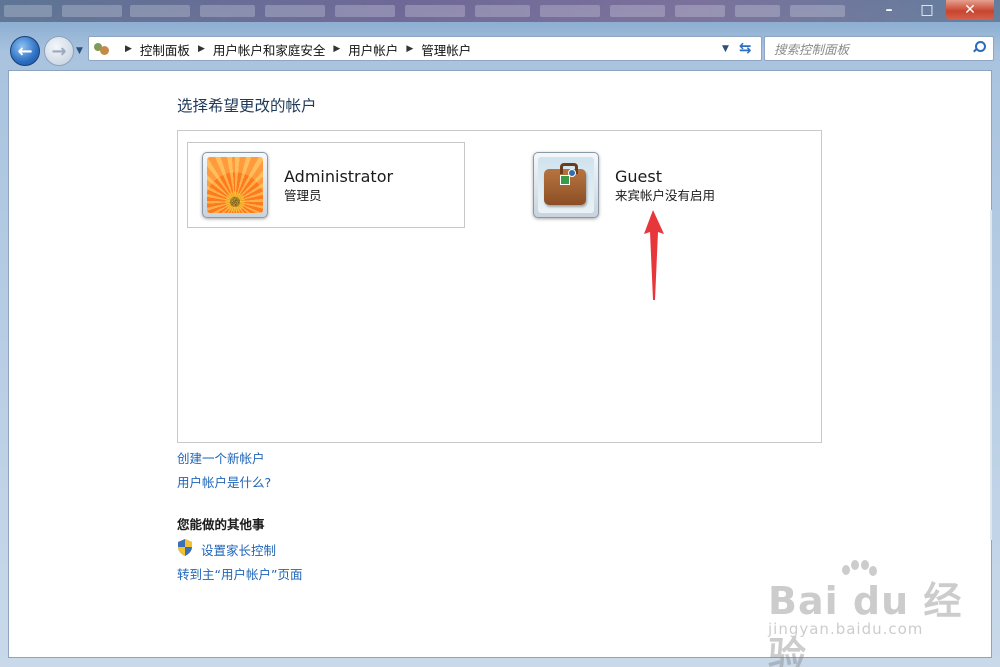 The width and height of the screenshot is (1000, 667). What do you see at coordinates (224, 481) in the screenshot?
I see `what-is-account-link: 用户帐户是什么?` at bounding box center [224, 481].